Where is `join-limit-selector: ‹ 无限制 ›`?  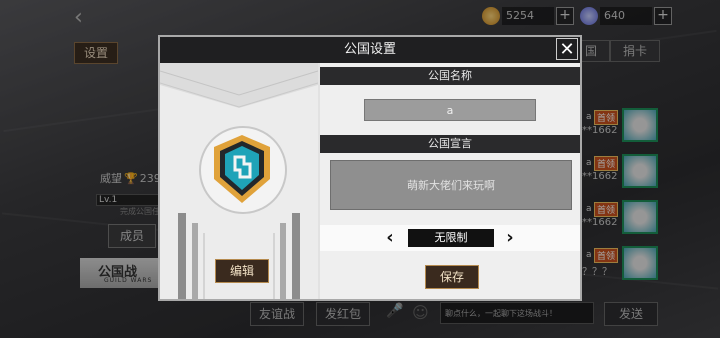 join-limit-selector: ‹ 无限制 › is located at coordinates (450, 238).